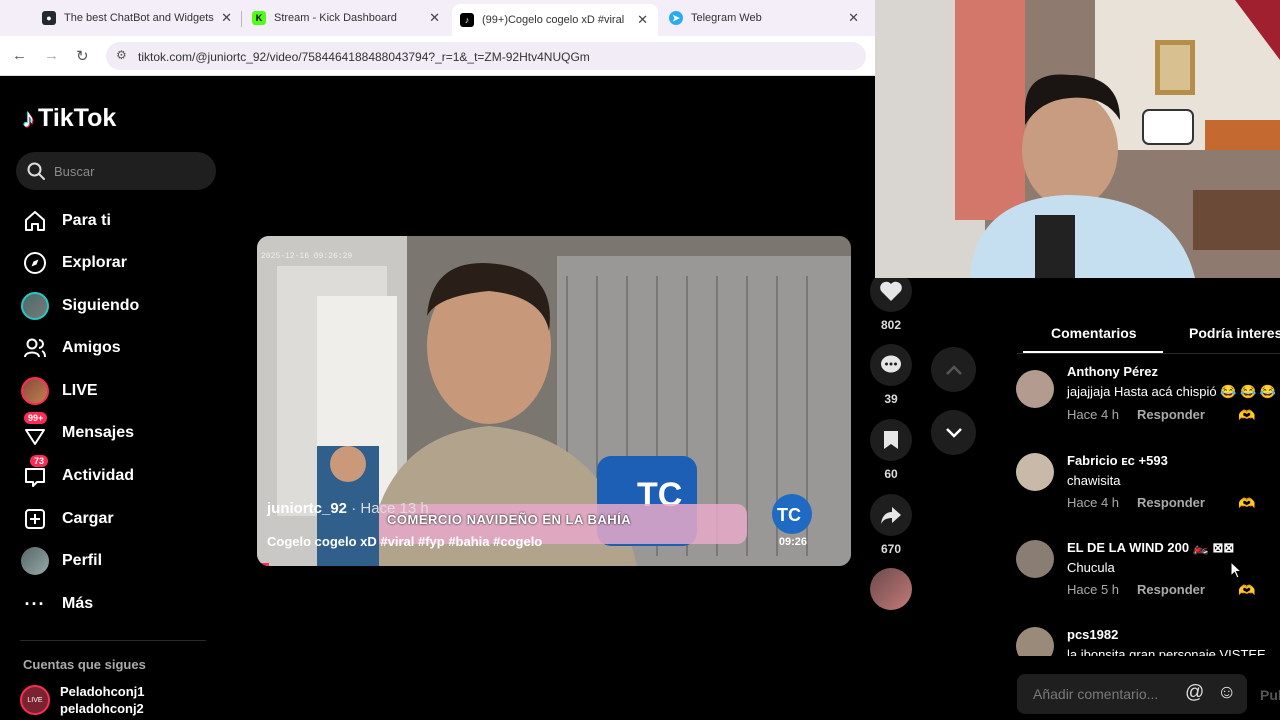 The width and height of the screenshot is (1280, 720). I want to click on tiktok-icon: ♪, so click(467, 20).